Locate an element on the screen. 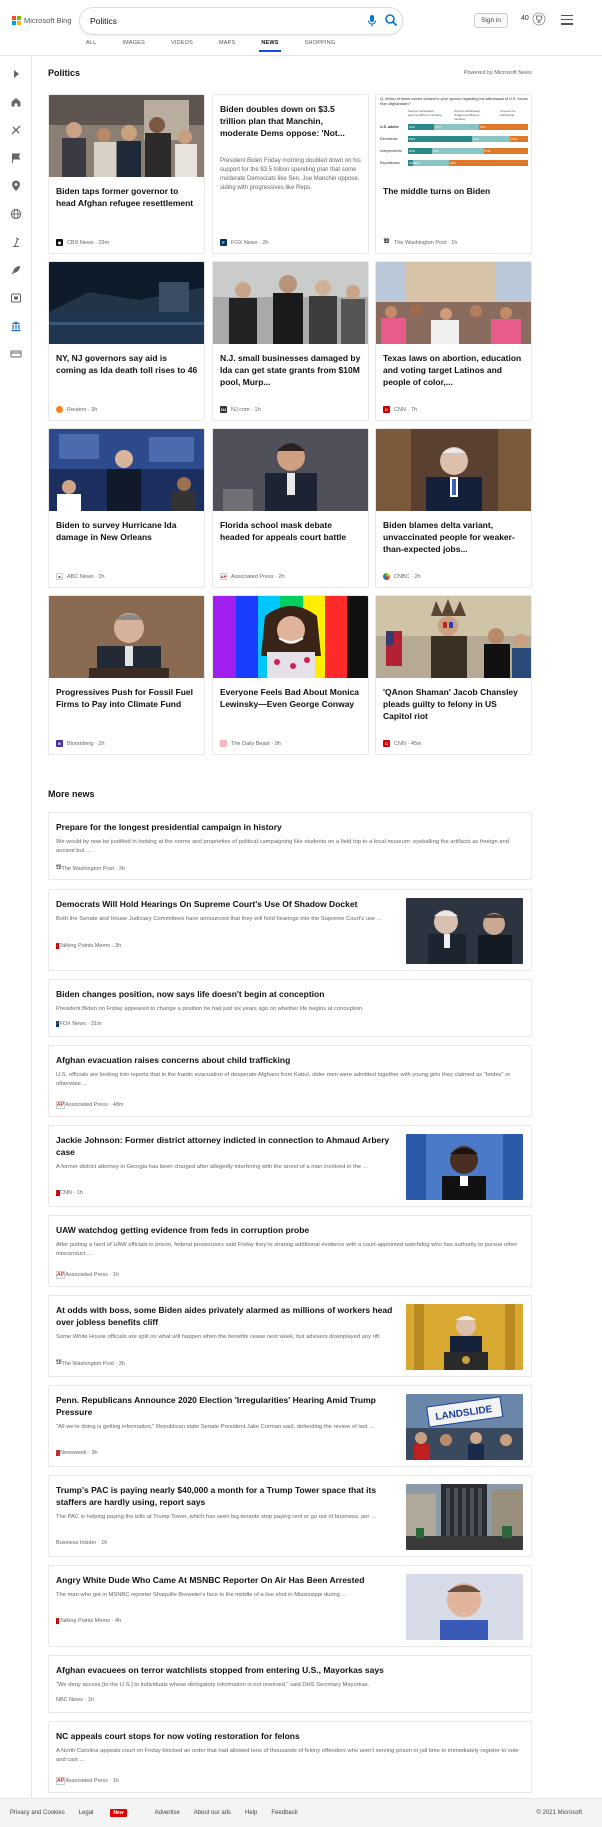 The width and height of the screenshot is (602, 1827). feedback-link: Feedback is located at coordinates (284, 1813).